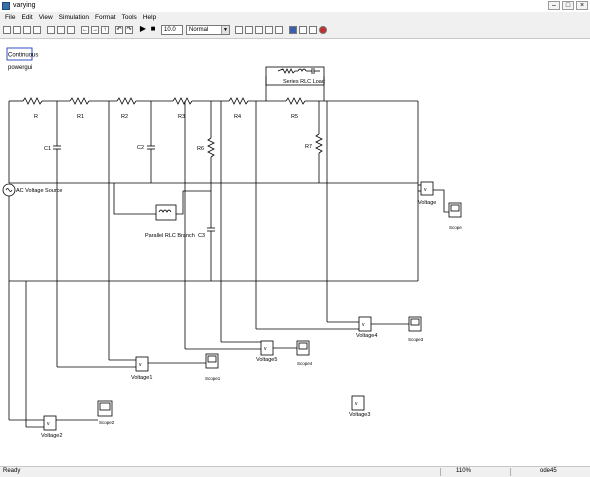 The image size is (590, 477). What do you see at coordinates (129, 17) in the screenshot?
I see `menu-tools: Tools` at bounding box center [129, 17].